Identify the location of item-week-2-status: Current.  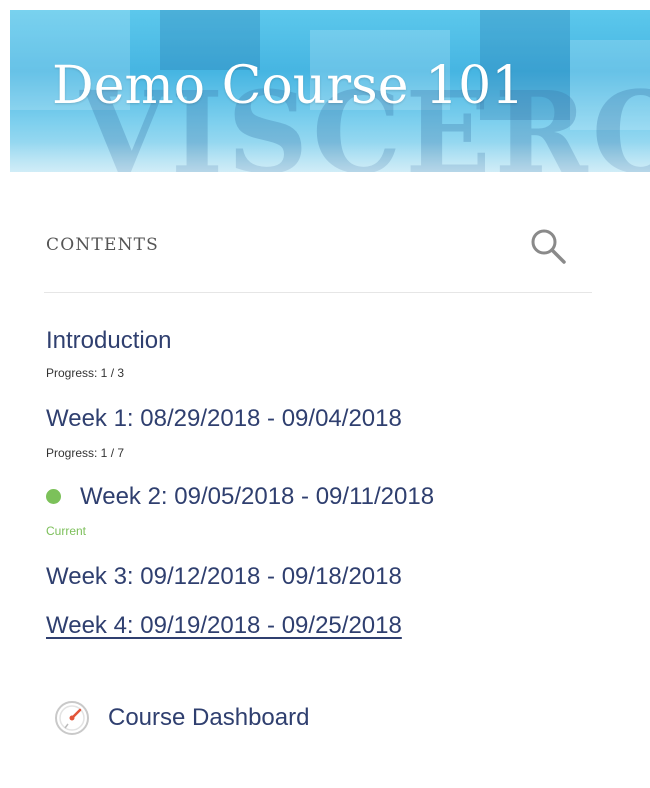
(66, 531).